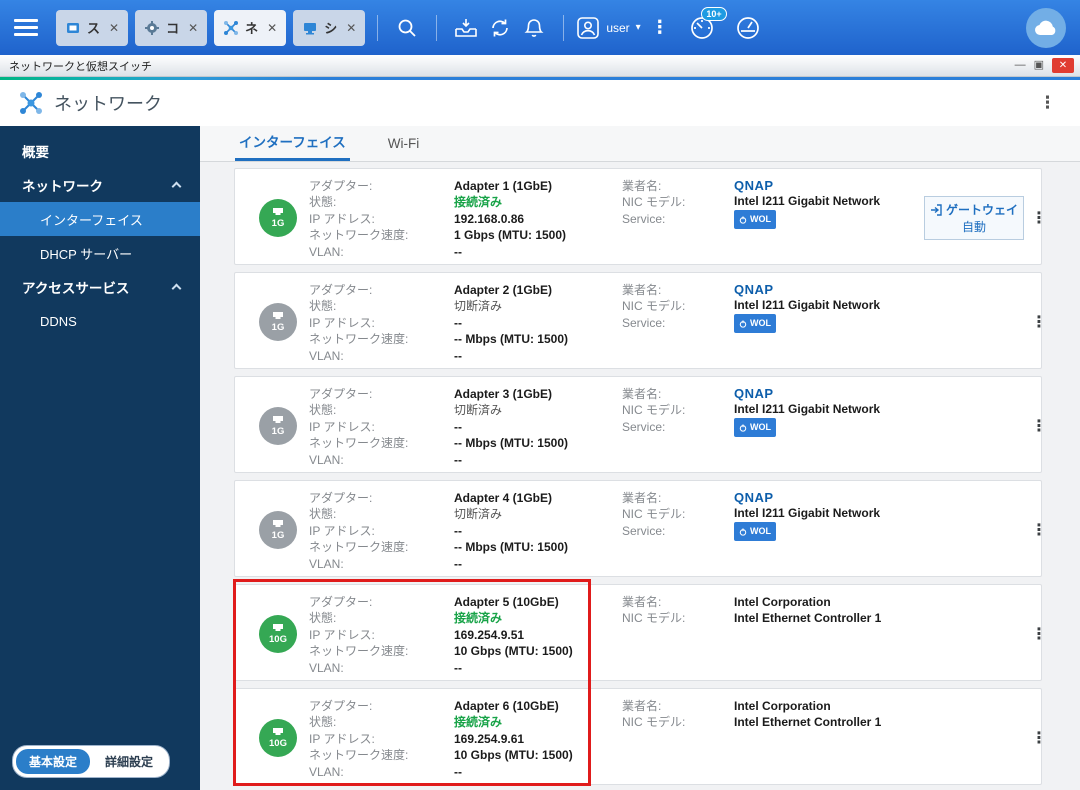  Describe the element at coordinates (176, 288) in the screenshot. I see `chevron-up-icon` at that location.